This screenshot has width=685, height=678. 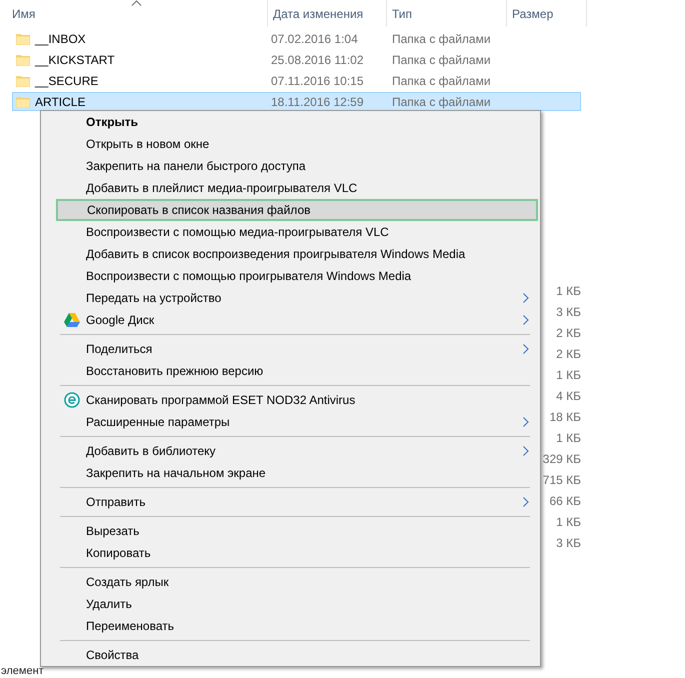 I want to click on file-row: ARTICLE 18.11.2016 12:59 Папка с файлами, so click(x=296, y=101).